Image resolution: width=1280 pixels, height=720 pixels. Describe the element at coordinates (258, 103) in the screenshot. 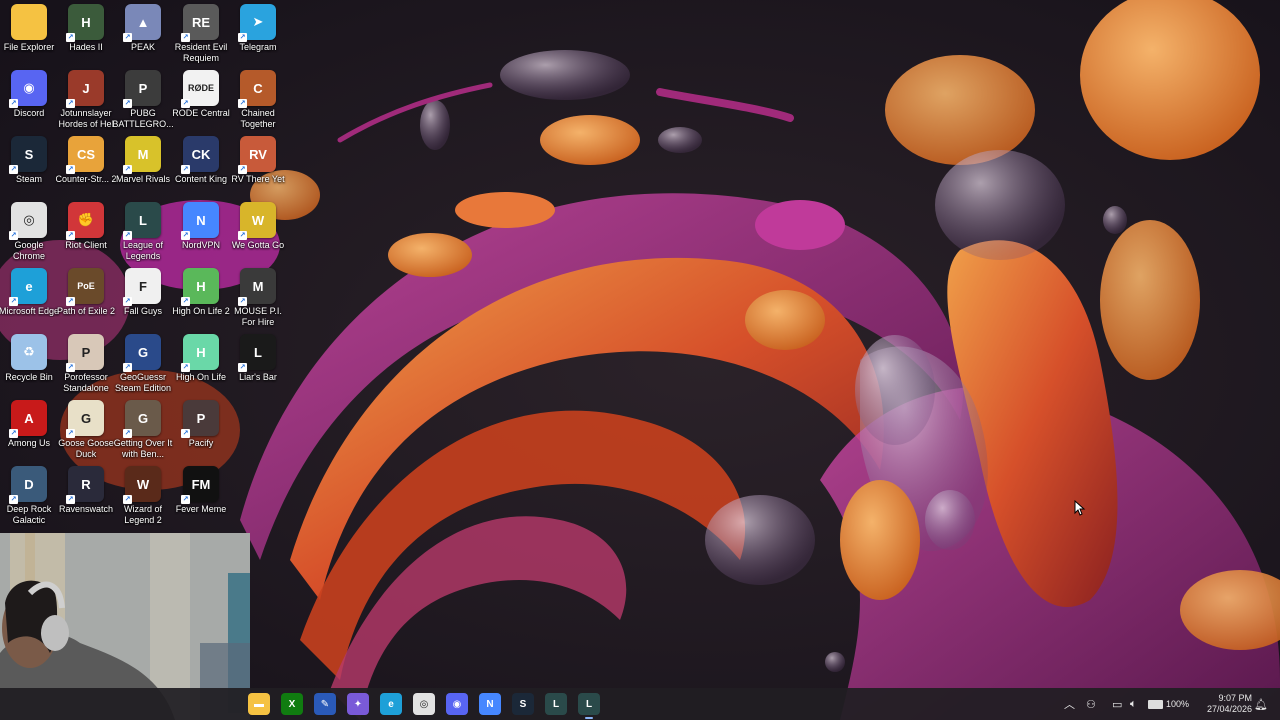

I see `desktop-icon-chained-together: C ↗ Chained Together` at that location.